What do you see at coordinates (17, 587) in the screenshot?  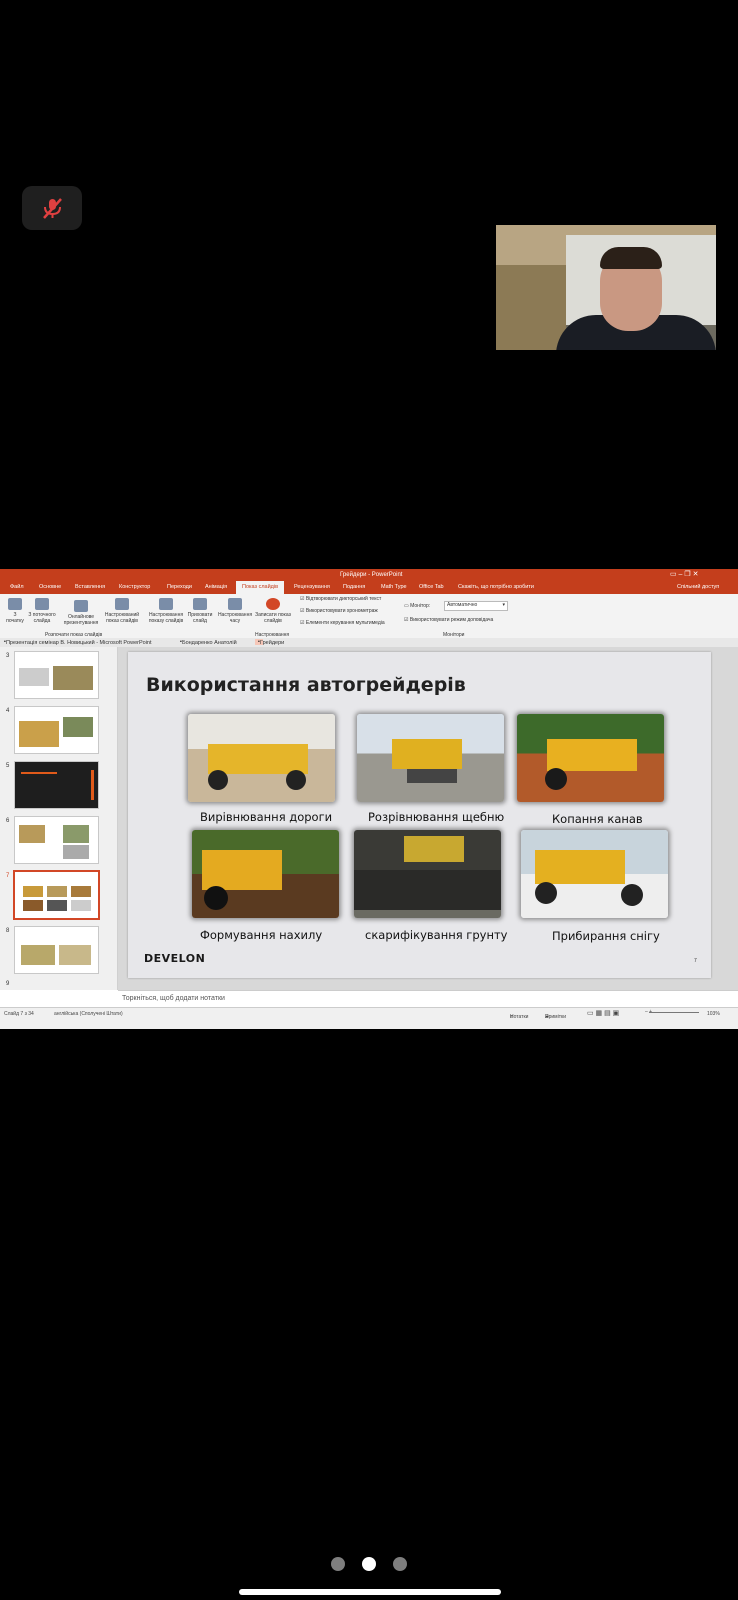 I see `tab-file: Файл` at bounding box center [17, 587].